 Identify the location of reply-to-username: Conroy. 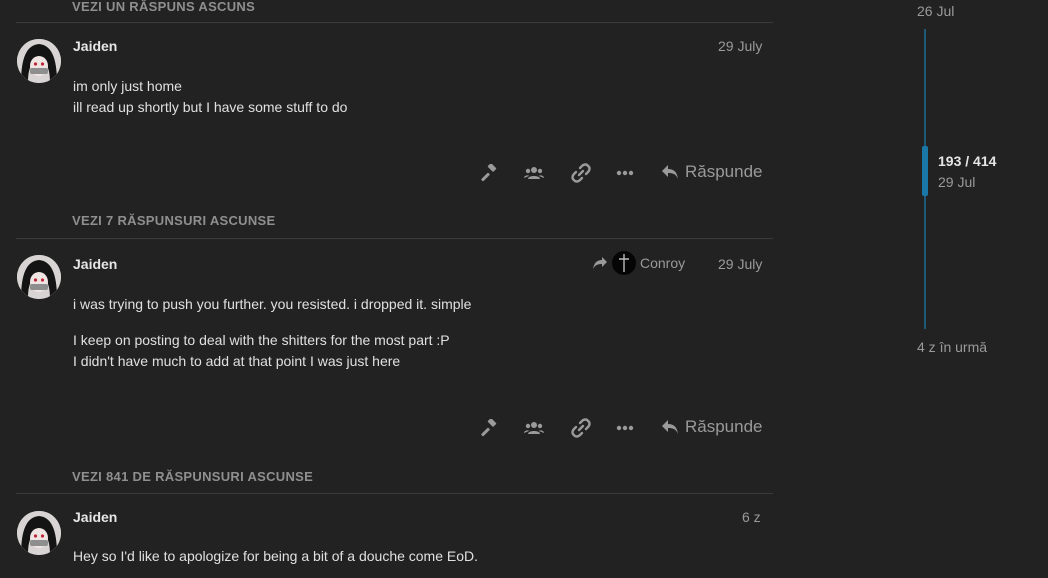
(663, 263).